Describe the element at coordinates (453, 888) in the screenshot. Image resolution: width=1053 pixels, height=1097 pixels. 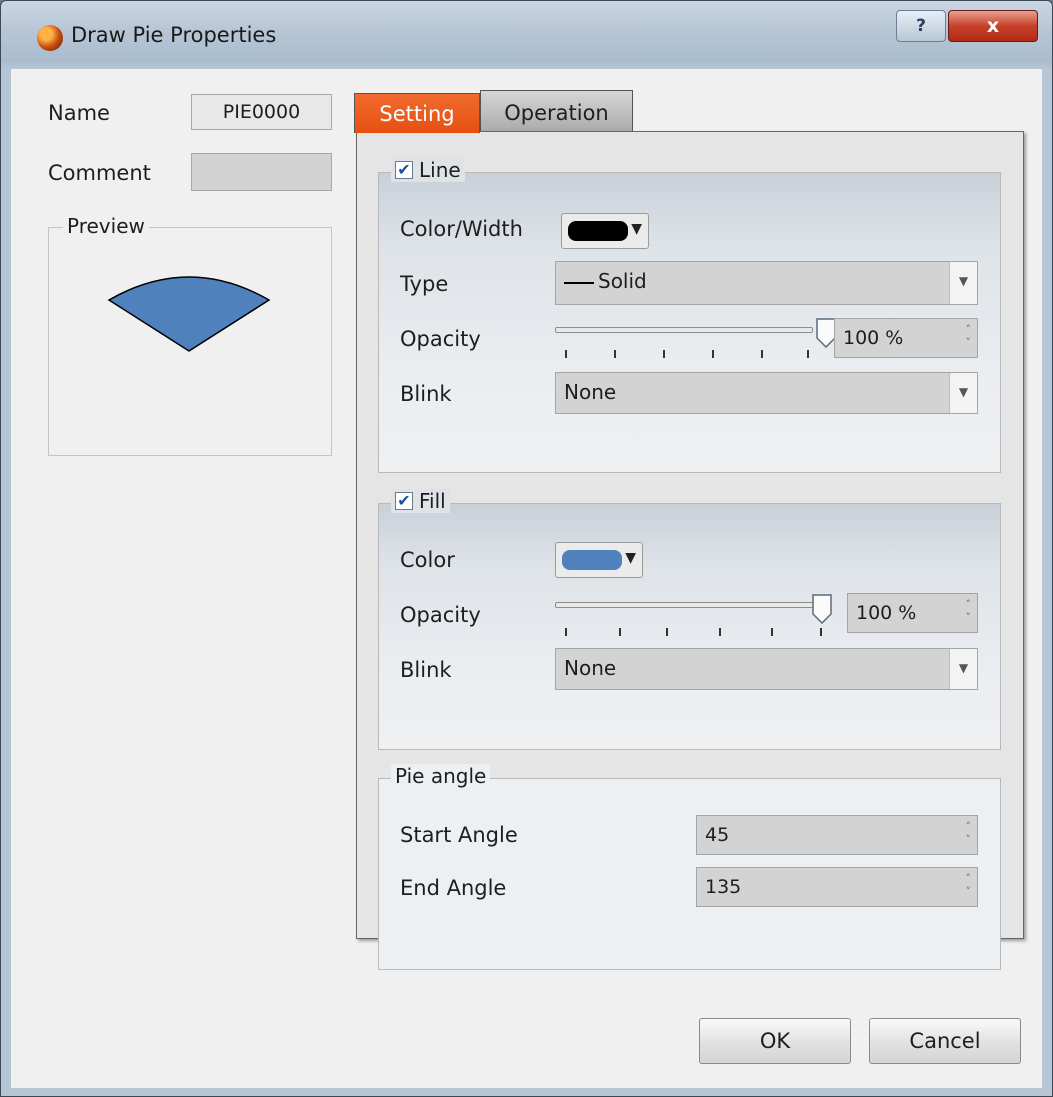
I see `end-angle-label: End Angle` at that location.